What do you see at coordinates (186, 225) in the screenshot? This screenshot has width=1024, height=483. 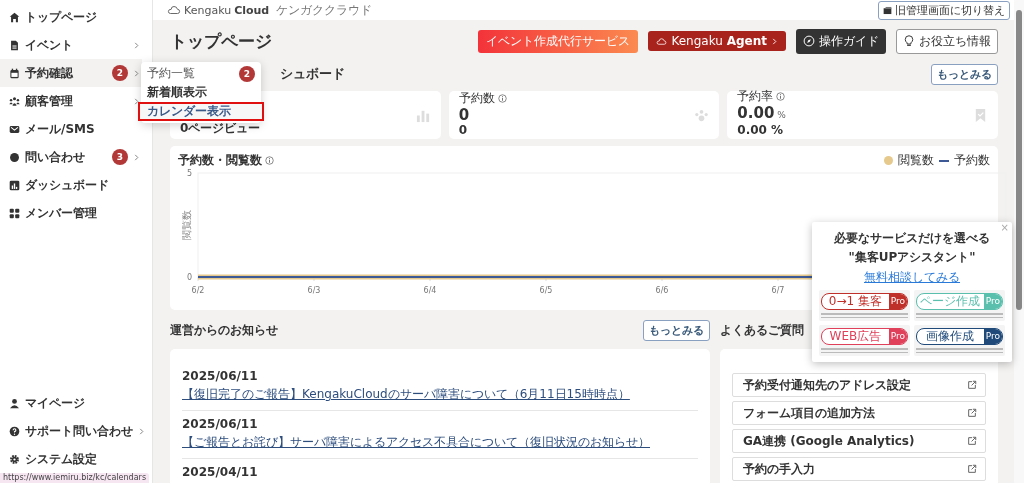 I see `axis-title: 閲覧数` at bounding box center [186, 225].